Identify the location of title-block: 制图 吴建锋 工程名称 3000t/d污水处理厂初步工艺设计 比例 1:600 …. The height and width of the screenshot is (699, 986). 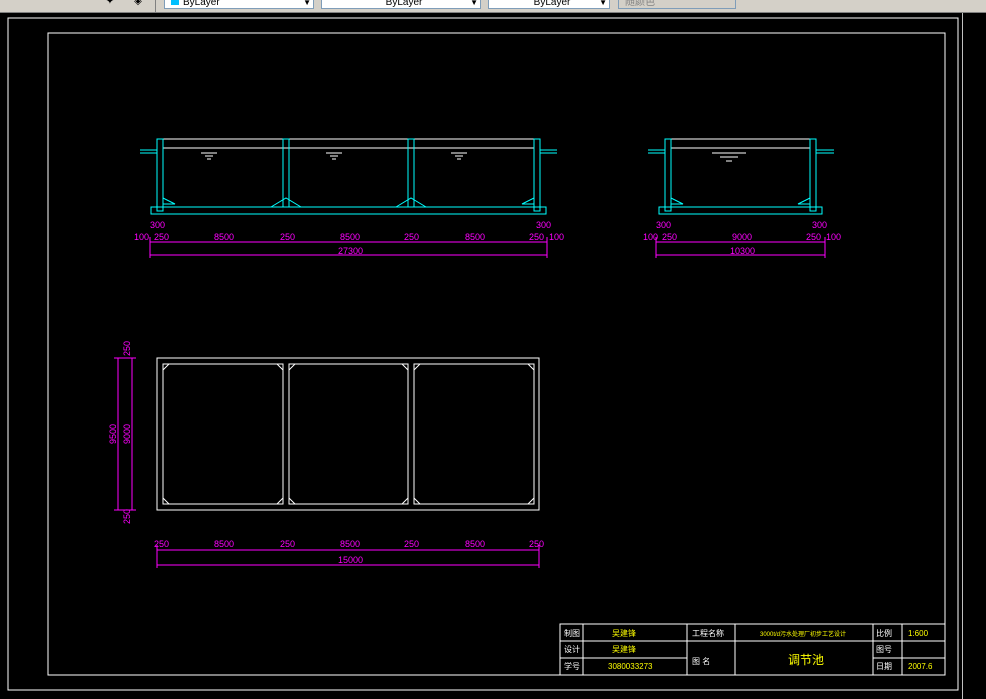
(752, 649).